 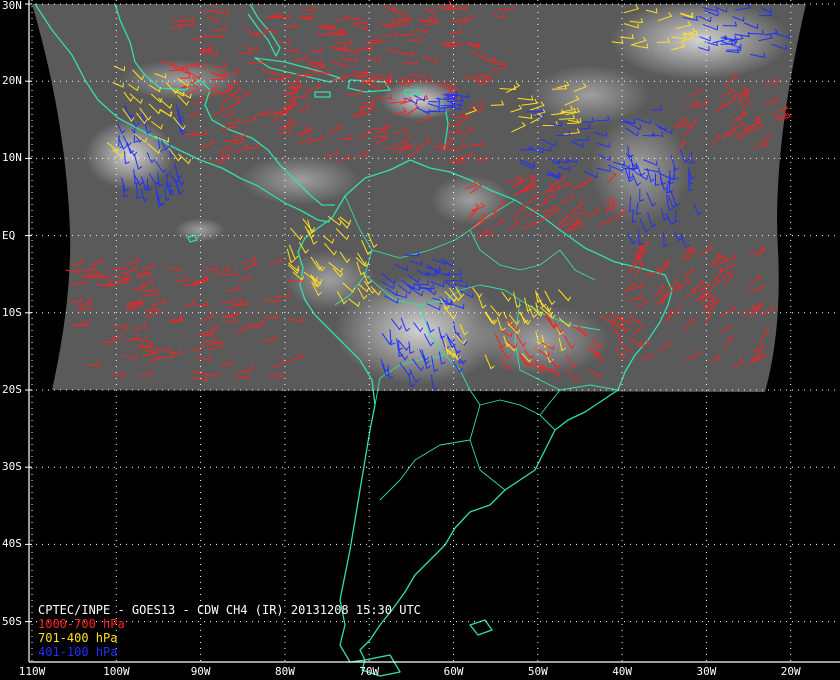 I want to click on lat-label: 20S, so click(x=12, y=389).